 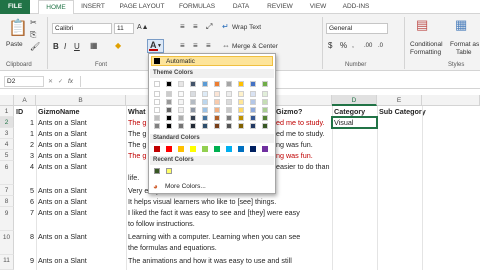 I want to click on cell-b11: Ants on a Slant, so click(x=82, y=260).